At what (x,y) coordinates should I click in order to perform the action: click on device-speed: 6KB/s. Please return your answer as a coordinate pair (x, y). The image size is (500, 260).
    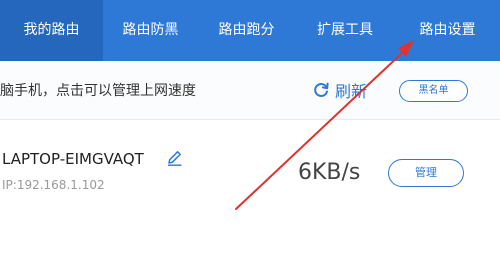
    Looking at the image, I should click on (329, 172).